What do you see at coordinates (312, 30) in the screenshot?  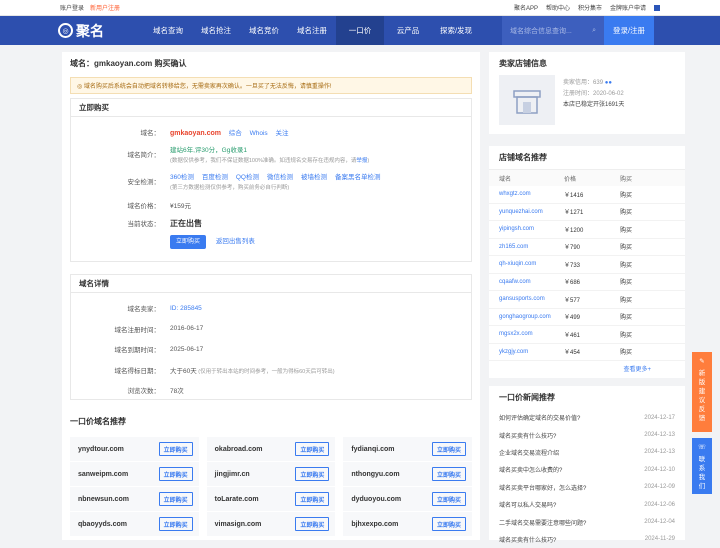 I see `nav-item: 域名注册` at bounding box center [312, 30].